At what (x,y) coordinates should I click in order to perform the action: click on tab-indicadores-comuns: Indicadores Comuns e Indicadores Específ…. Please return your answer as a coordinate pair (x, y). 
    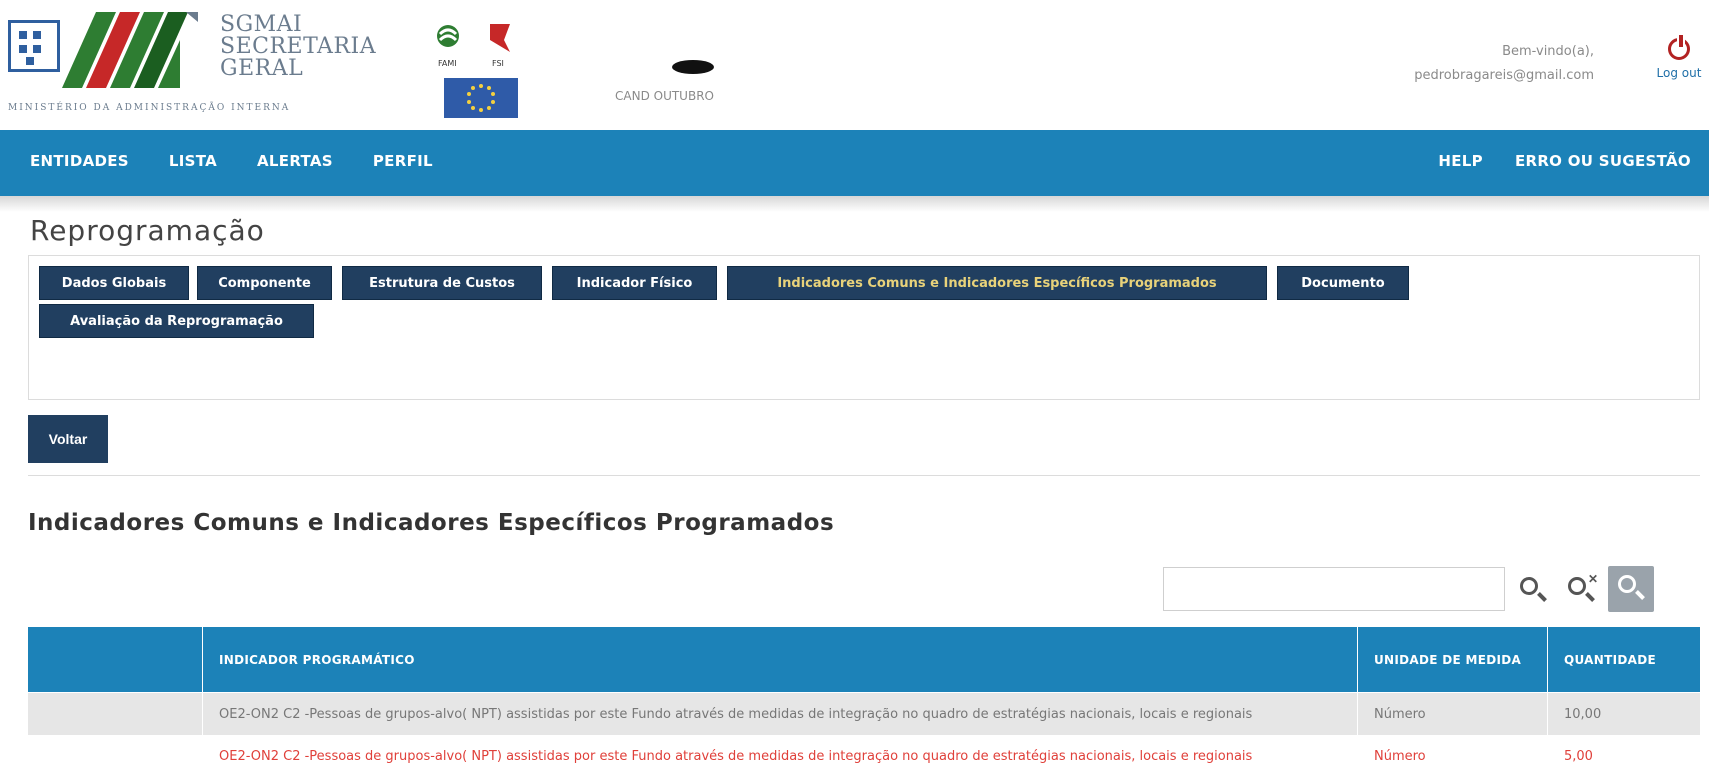
    Looking at the image, I should click on (997, 283).